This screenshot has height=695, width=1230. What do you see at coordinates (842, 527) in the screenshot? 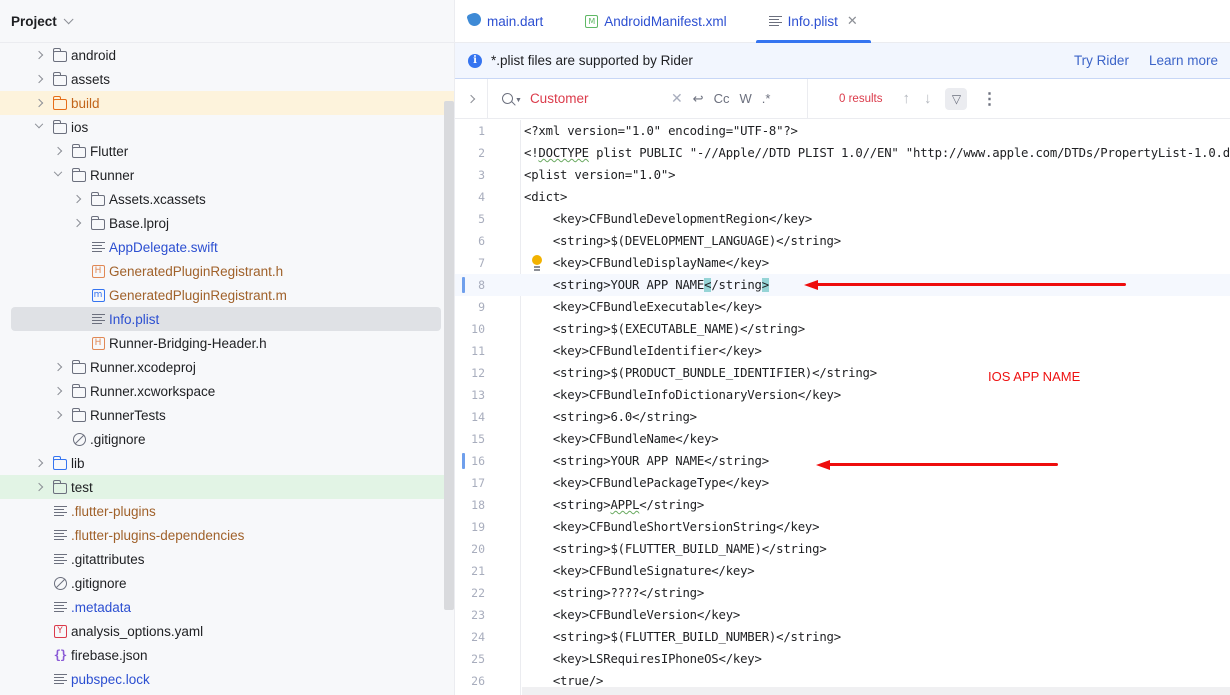
I see `code-line: 19 <key>CFBundleShortVersionString</key>` at bounding box center [842, 527].